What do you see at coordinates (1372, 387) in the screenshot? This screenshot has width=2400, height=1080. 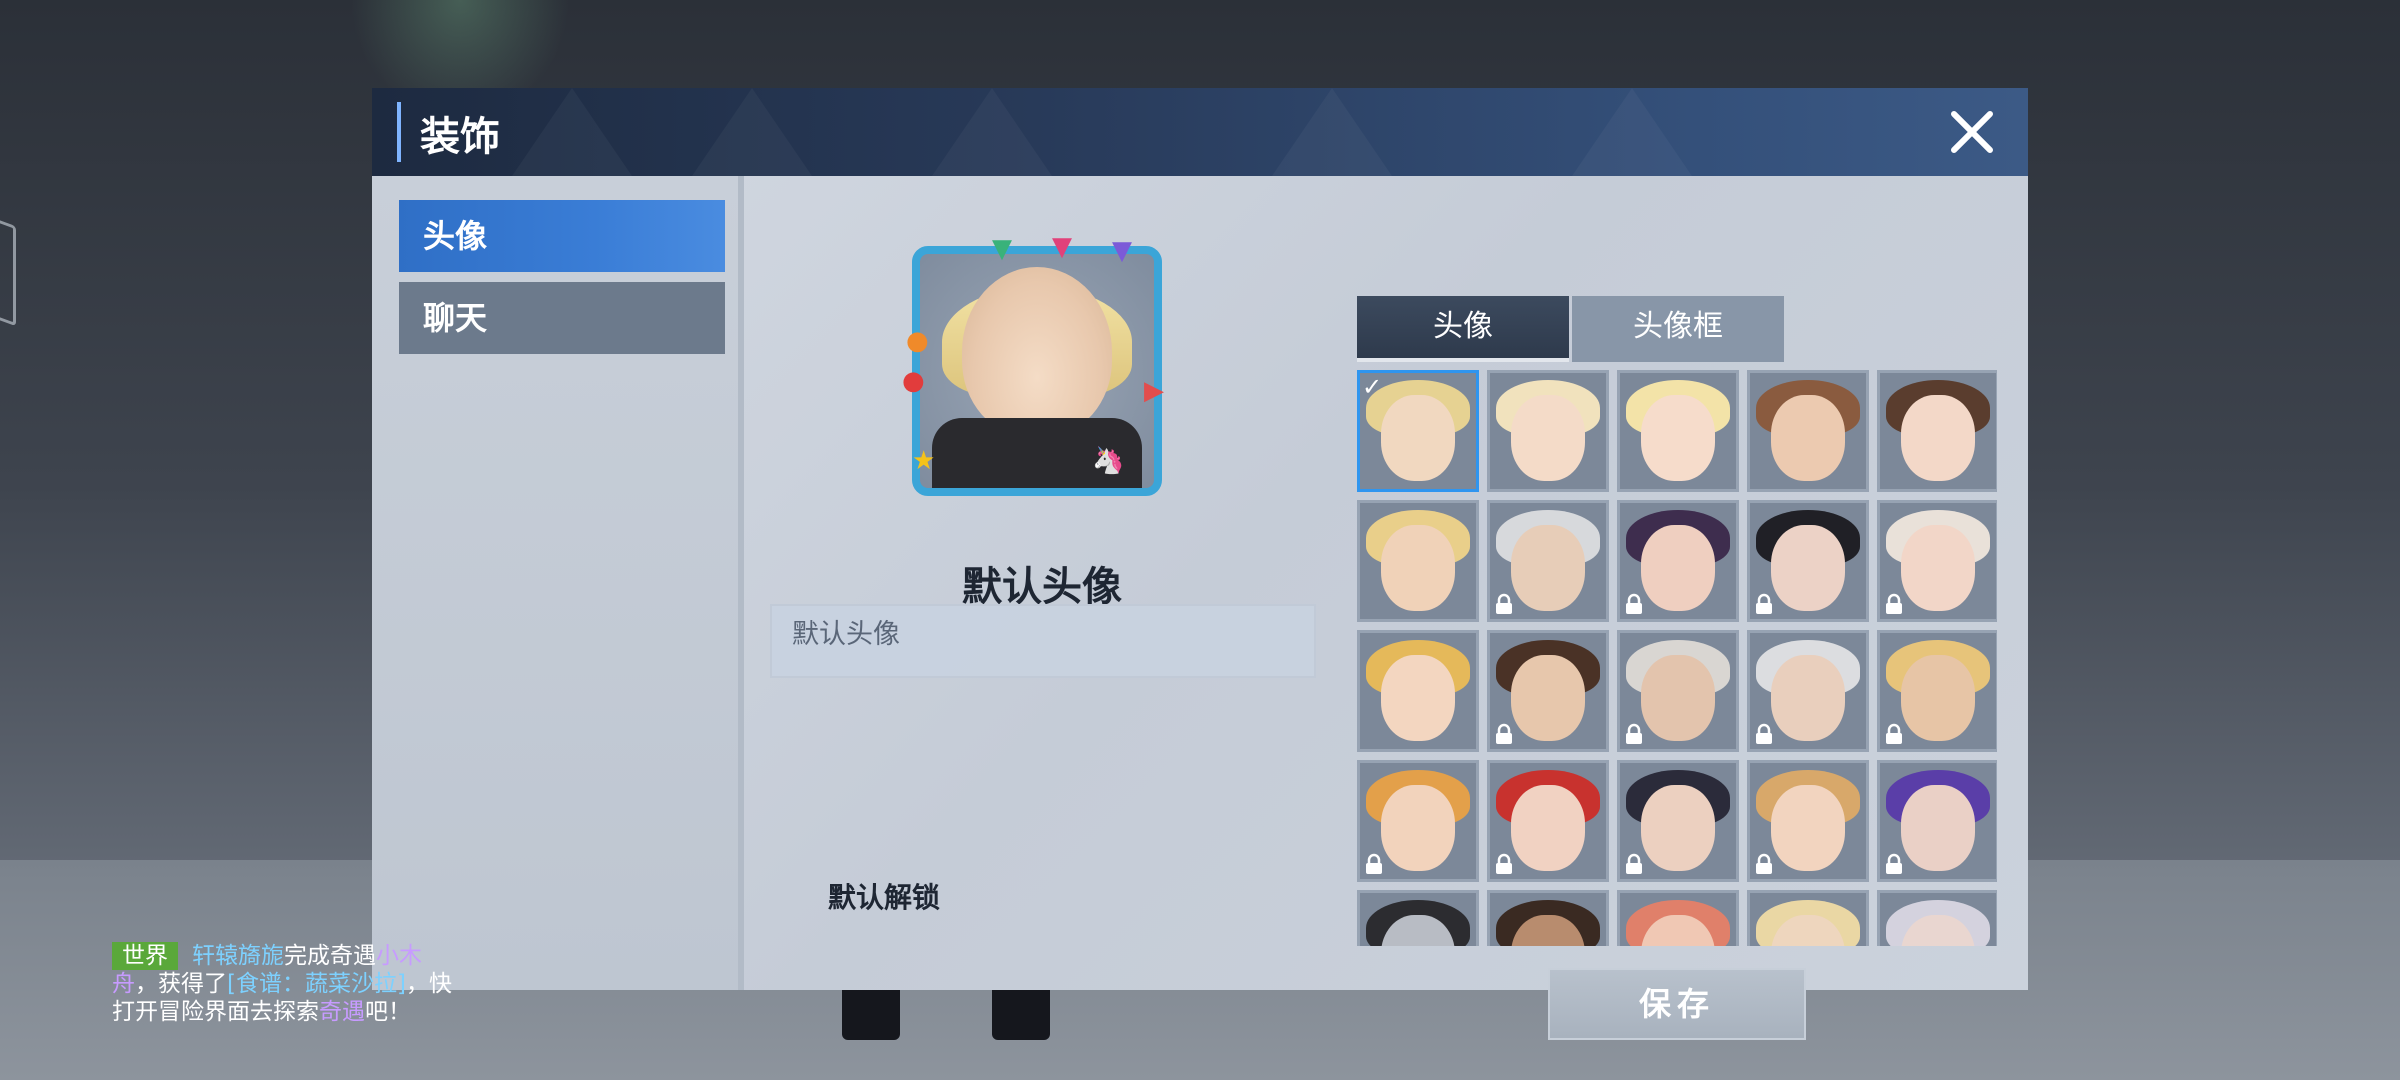 I see `check-icon: ✓` at bounding box center [1372, 387].